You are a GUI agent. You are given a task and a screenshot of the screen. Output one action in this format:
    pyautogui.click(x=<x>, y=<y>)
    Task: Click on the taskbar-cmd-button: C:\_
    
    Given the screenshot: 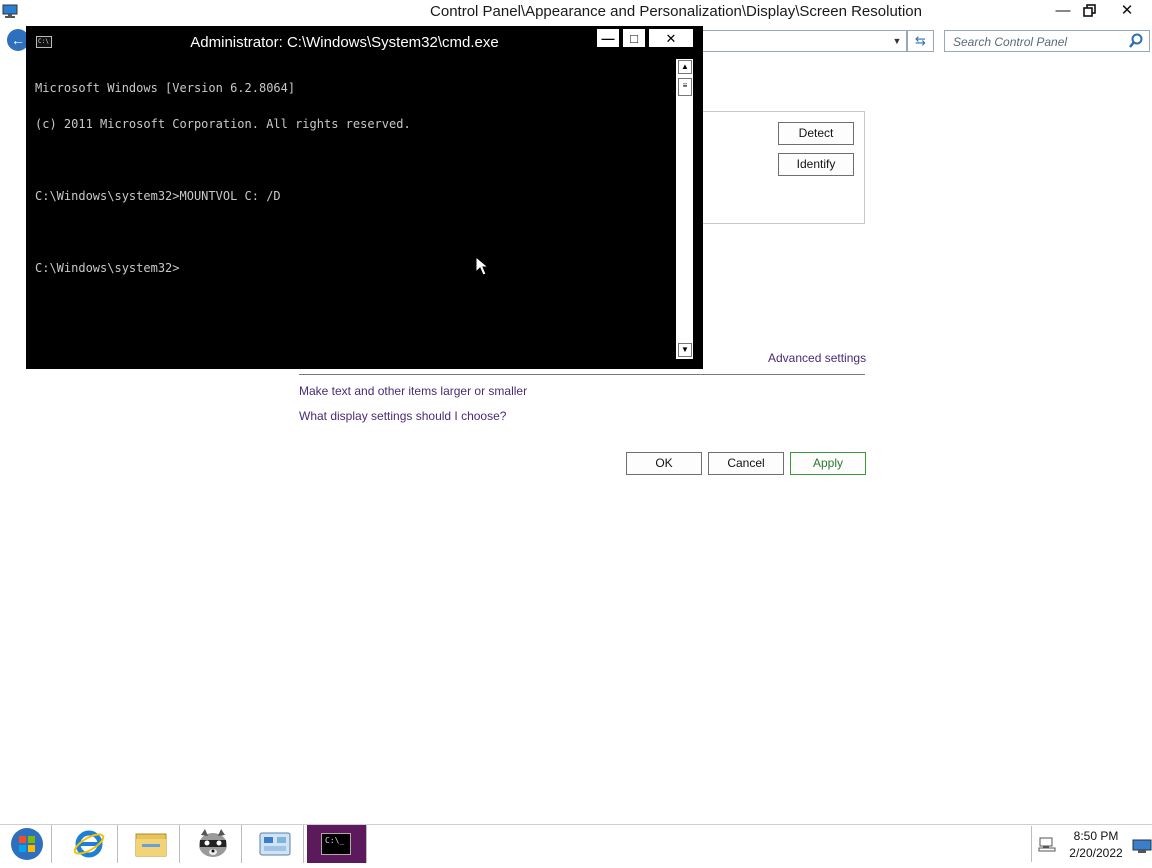 What is the action you would take?
    pyautogui.click(x=337, y=844)
    